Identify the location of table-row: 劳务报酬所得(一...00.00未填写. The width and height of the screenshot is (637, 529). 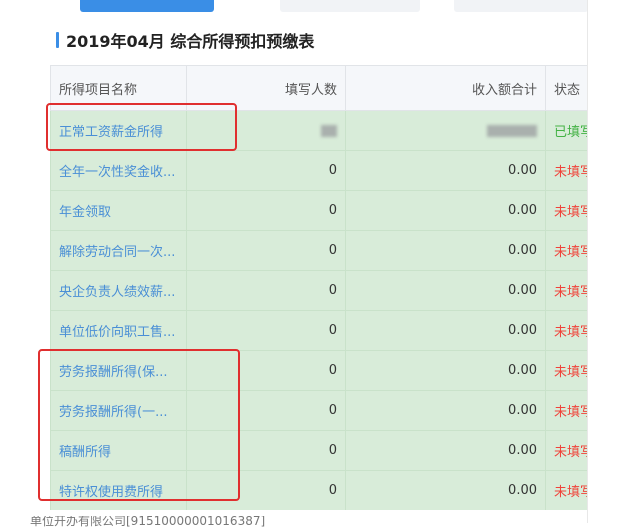
(318, 410).